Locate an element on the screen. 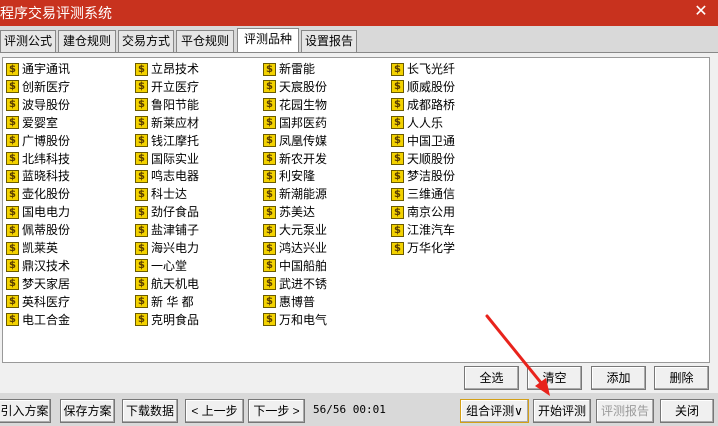  tab-close-rules: 平仓规则 is located at coordinates (205, 41).